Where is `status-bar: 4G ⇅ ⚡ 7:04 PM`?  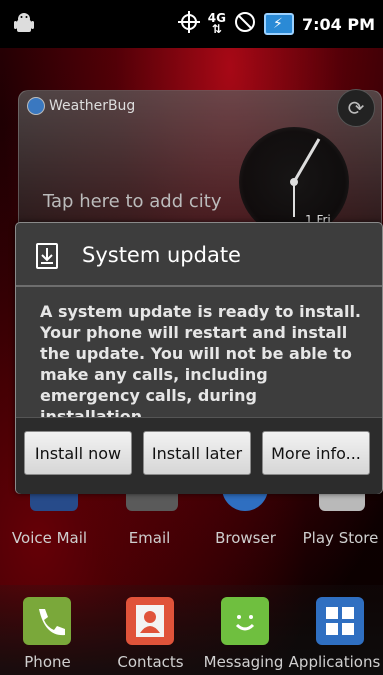
status-bar: 4G ⇅ ⚡ 7:04 PM is located at coordinates (191, 24).